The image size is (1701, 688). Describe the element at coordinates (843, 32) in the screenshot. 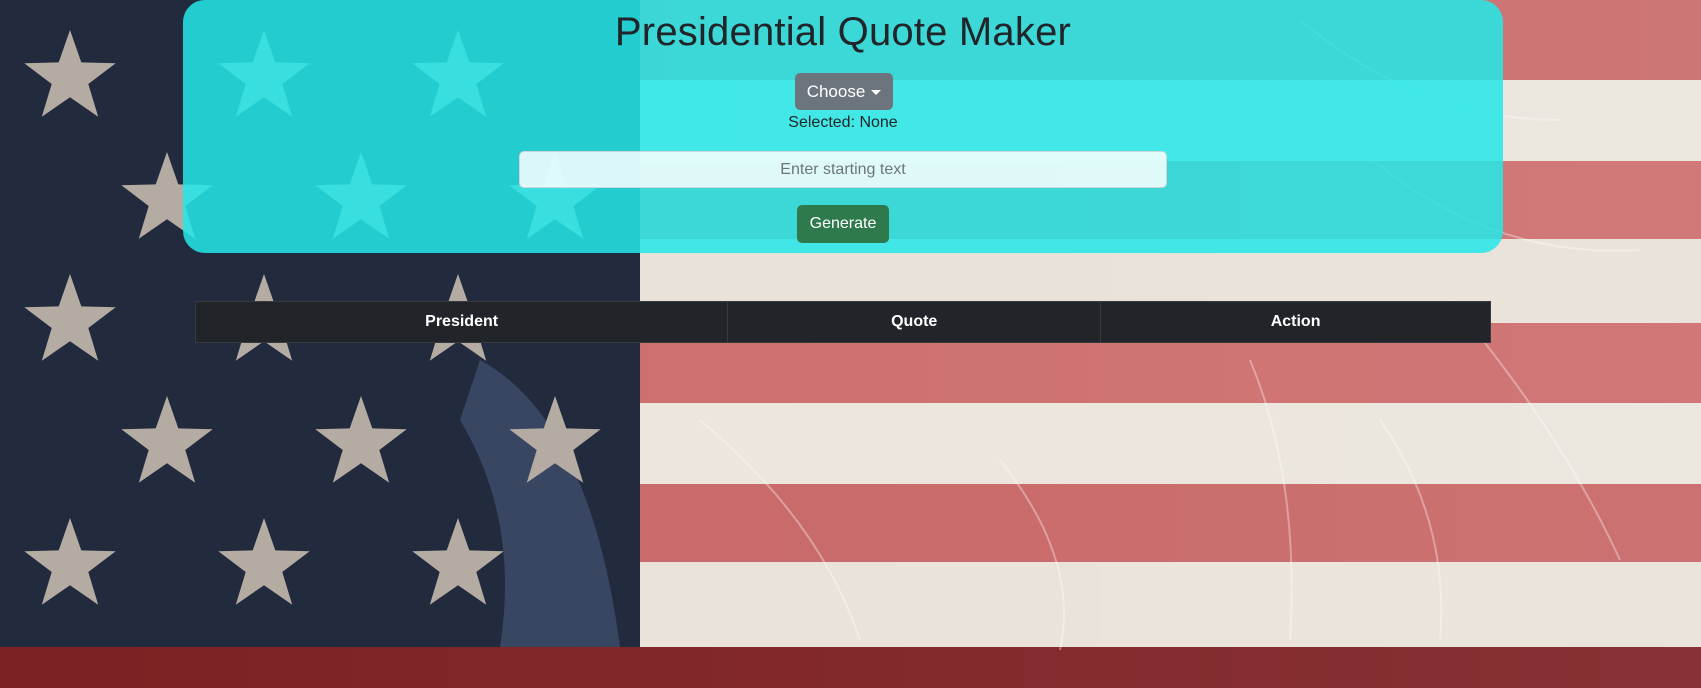

I see `page-title: Presidential Quote Maker` at that location.